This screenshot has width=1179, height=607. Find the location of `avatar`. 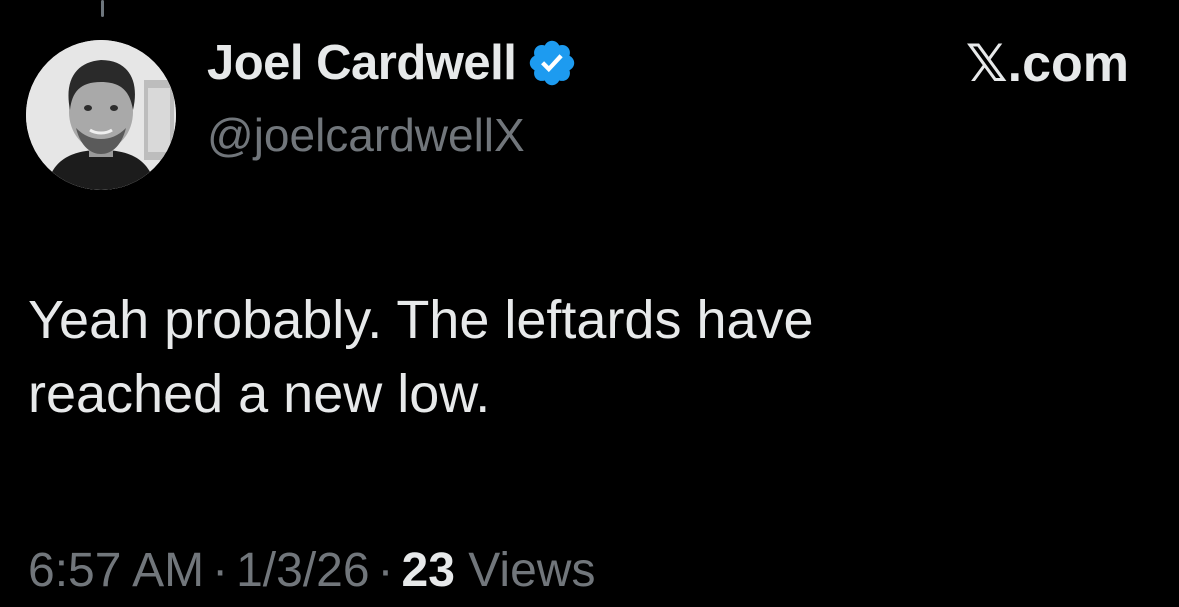

avatar is located at coordinates (101, 115).